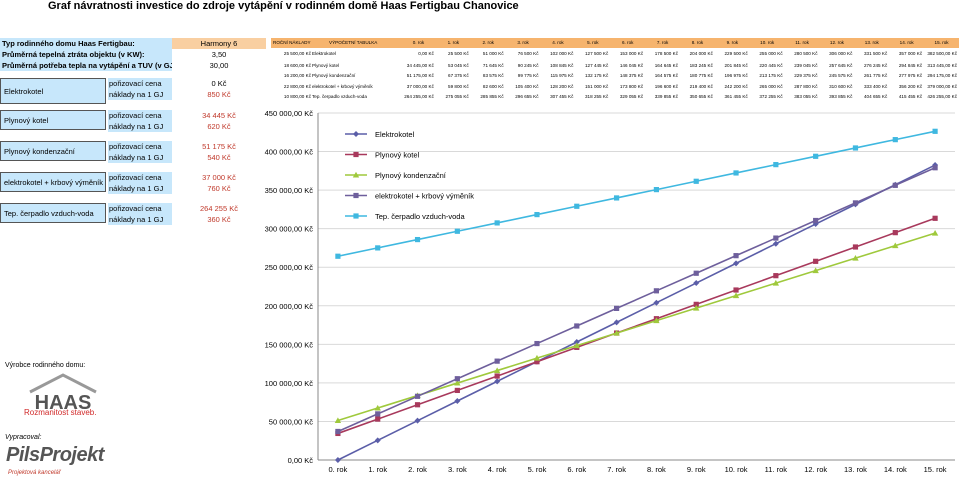 The image size is (959, 484). What do you see at coordinates (420, 75) in the screenshot?
I see `table-cell: 51 175,00 Kč` at bounding box center [420, 75].